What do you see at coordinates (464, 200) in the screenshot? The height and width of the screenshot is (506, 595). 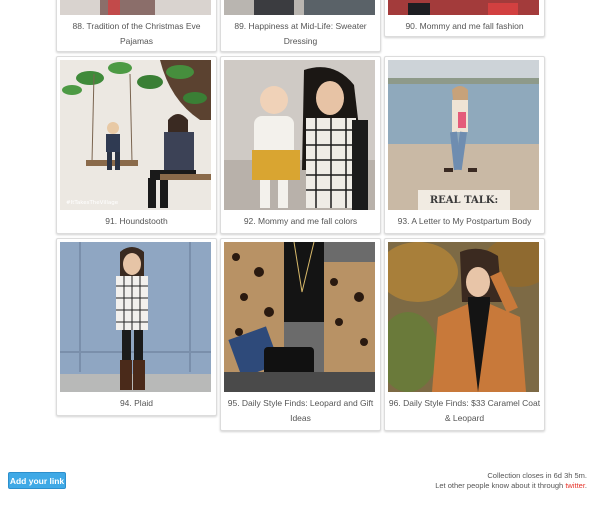 I see `overlay-text: REAL TALK:` at bounding box center [464, 200].